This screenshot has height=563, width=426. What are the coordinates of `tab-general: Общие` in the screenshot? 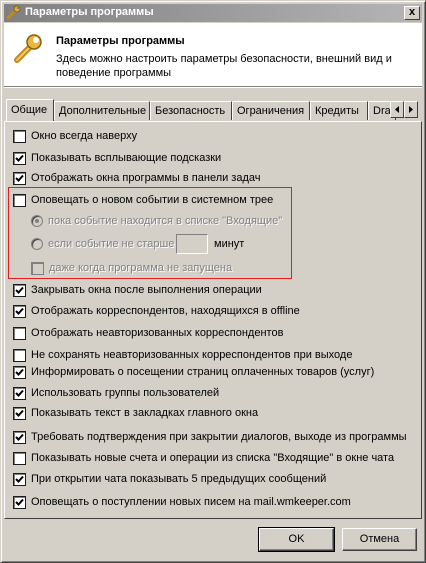 It's located at (30, 110).